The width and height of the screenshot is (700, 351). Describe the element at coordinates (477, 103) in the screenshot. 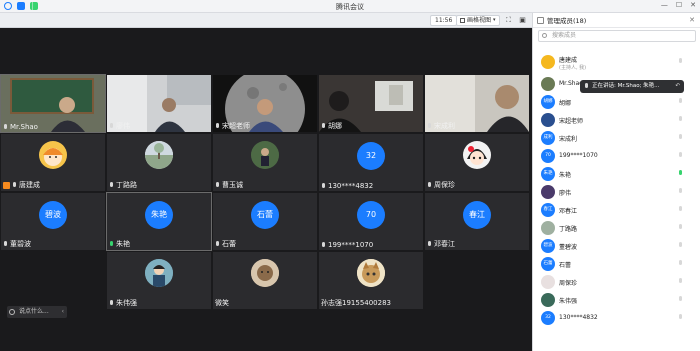

I see `video-tile: 宋成利` at that location.